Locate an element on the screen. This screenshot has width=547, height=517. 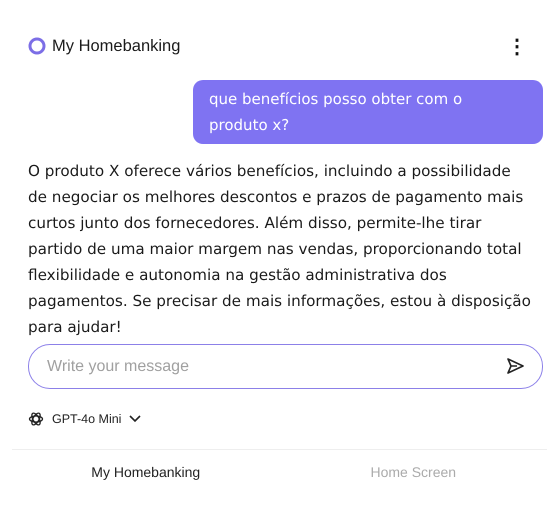
logo-icon is located at coordinates (37, 46).